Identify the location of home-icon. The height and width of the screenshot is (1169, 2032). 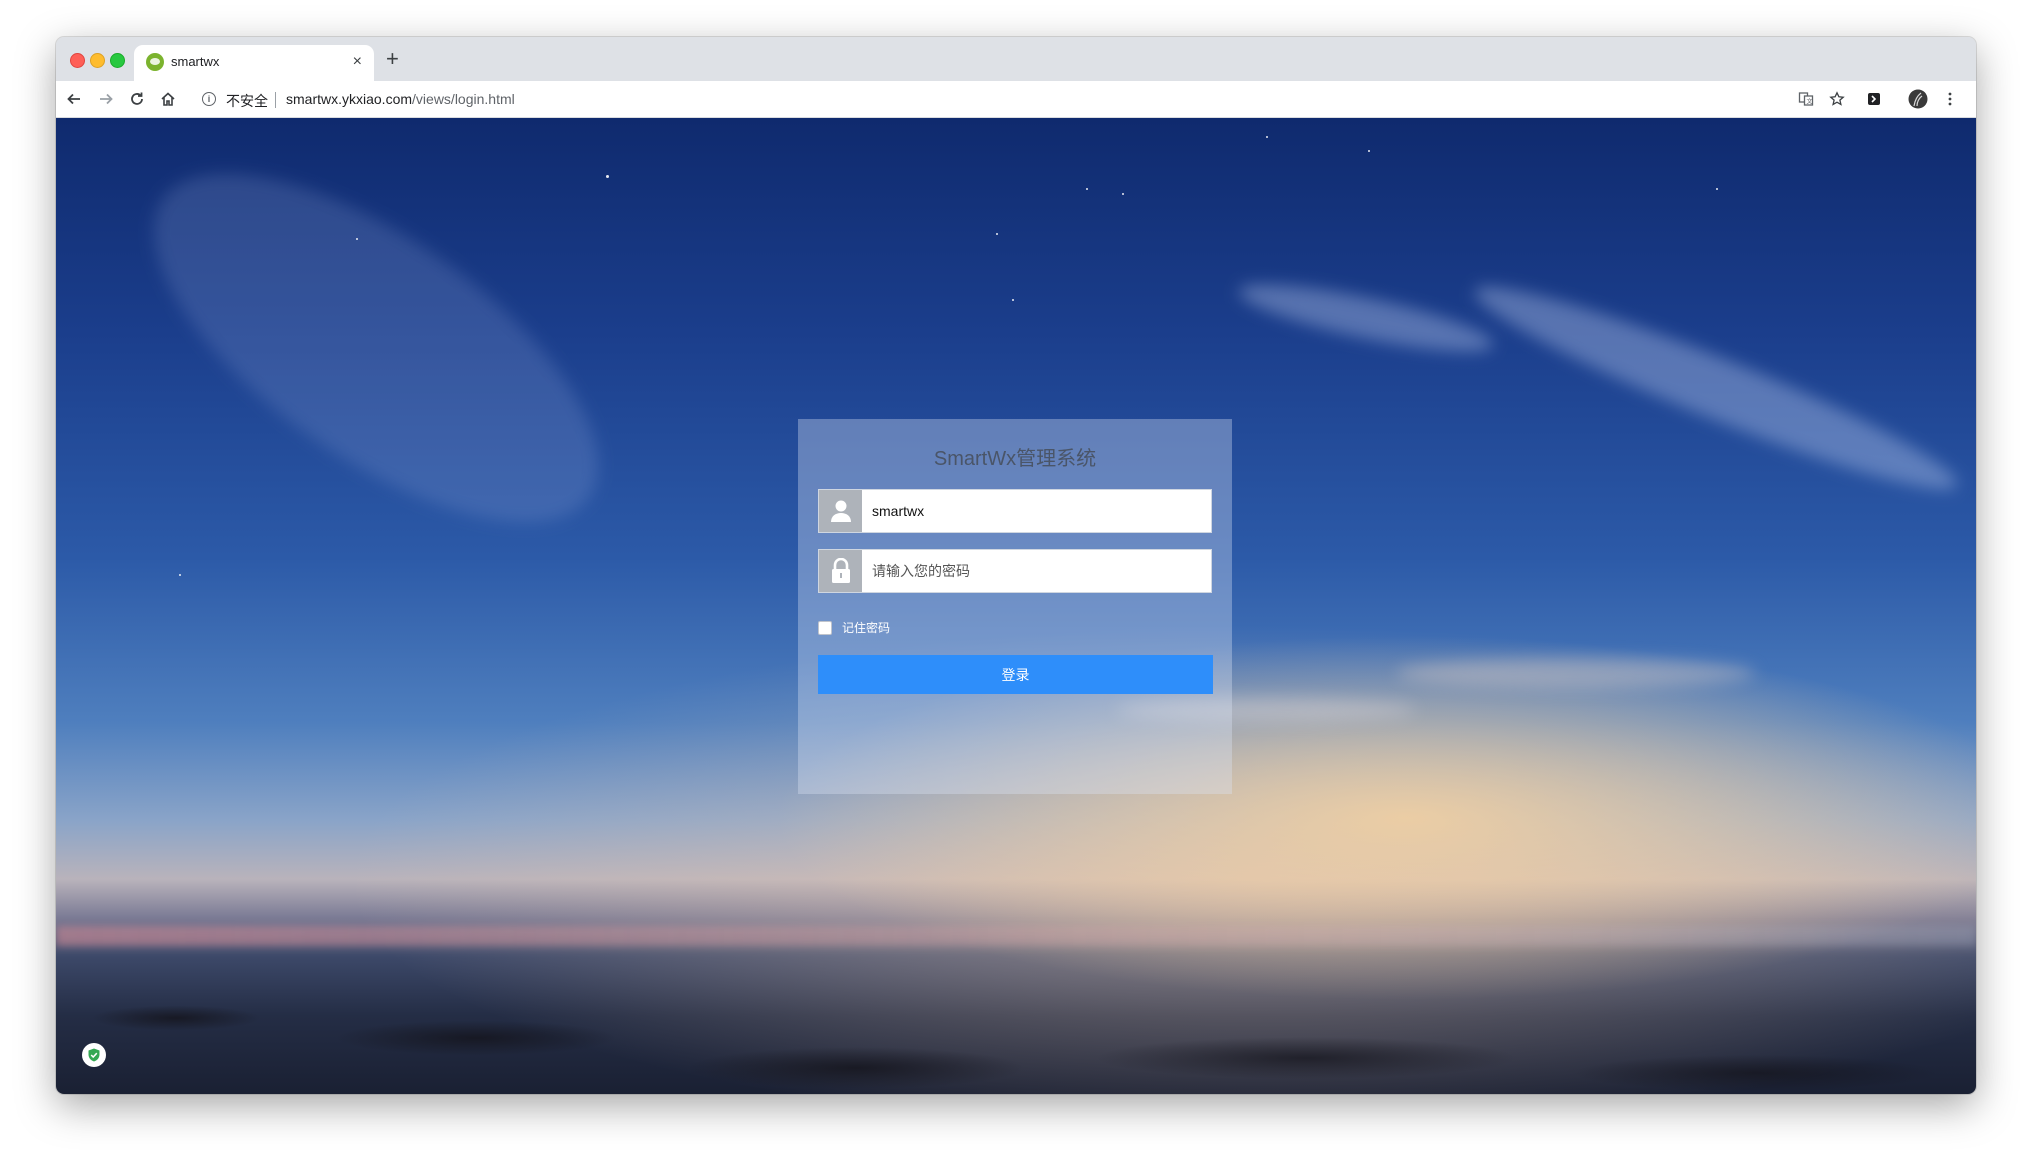
(168, 99).